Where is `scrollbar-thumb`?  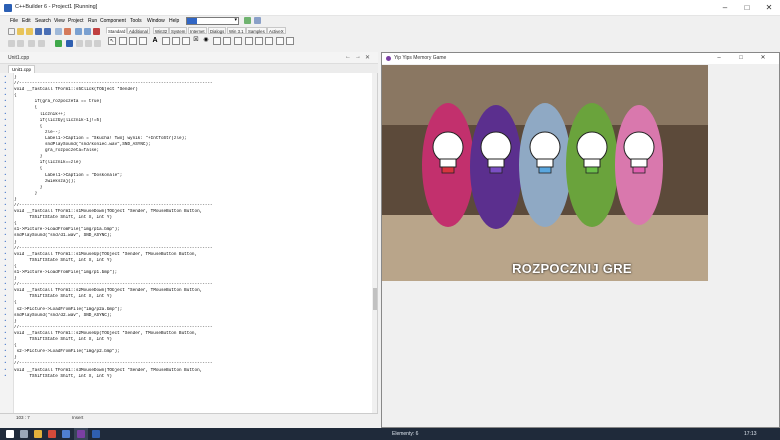
scrollbar-thumb is located at coordinates (375, 299).